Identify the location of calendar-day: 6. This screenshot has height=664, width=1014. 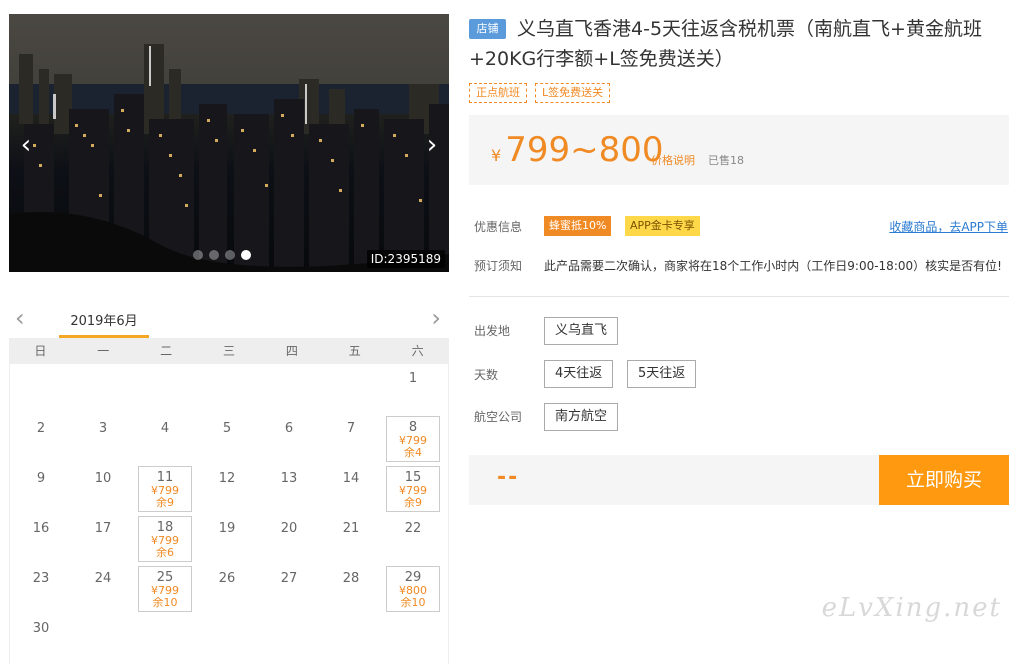
(289, 439).